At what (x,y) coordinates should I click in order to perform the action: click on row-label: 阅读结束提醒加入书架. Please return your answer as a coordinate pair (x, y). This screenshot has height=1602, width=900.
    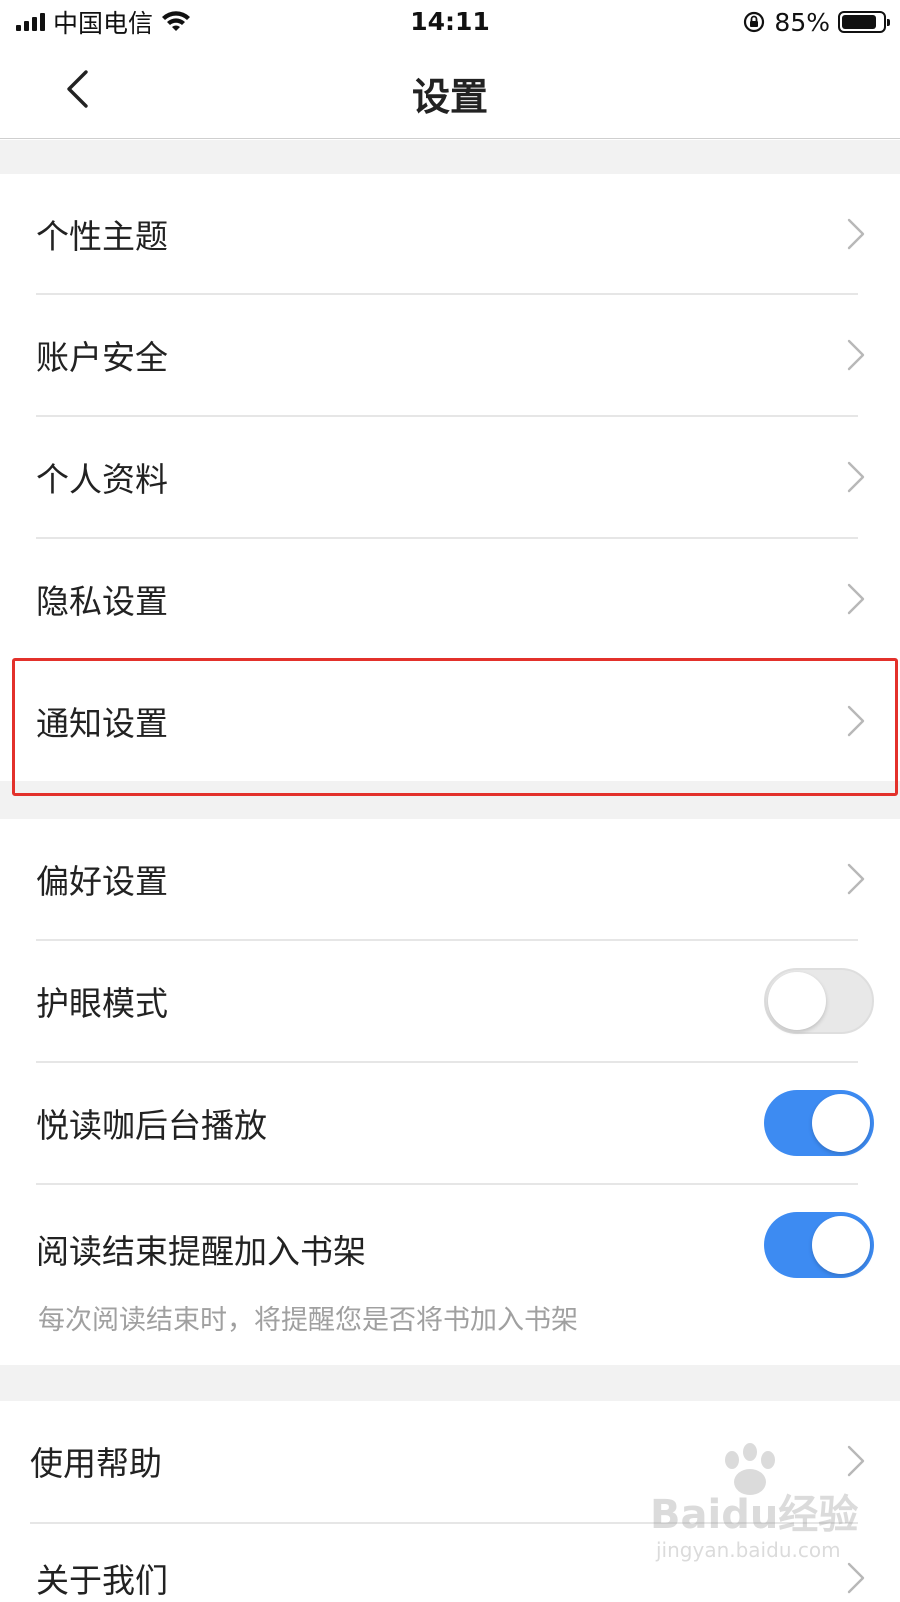
    Looking at the image, I should click on (201, 1249).